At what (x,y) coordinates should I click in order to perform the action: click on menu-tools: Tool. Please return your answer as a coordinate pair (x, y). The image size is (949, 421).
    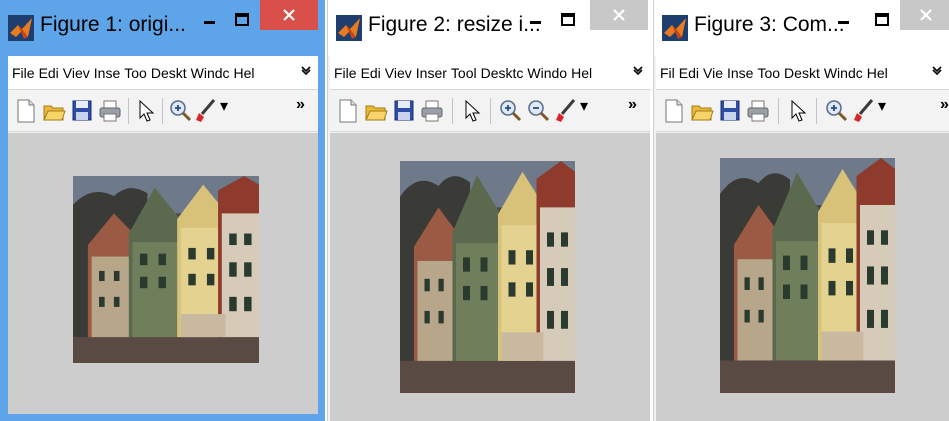
    Looking at the image, I should click on (464, 73).